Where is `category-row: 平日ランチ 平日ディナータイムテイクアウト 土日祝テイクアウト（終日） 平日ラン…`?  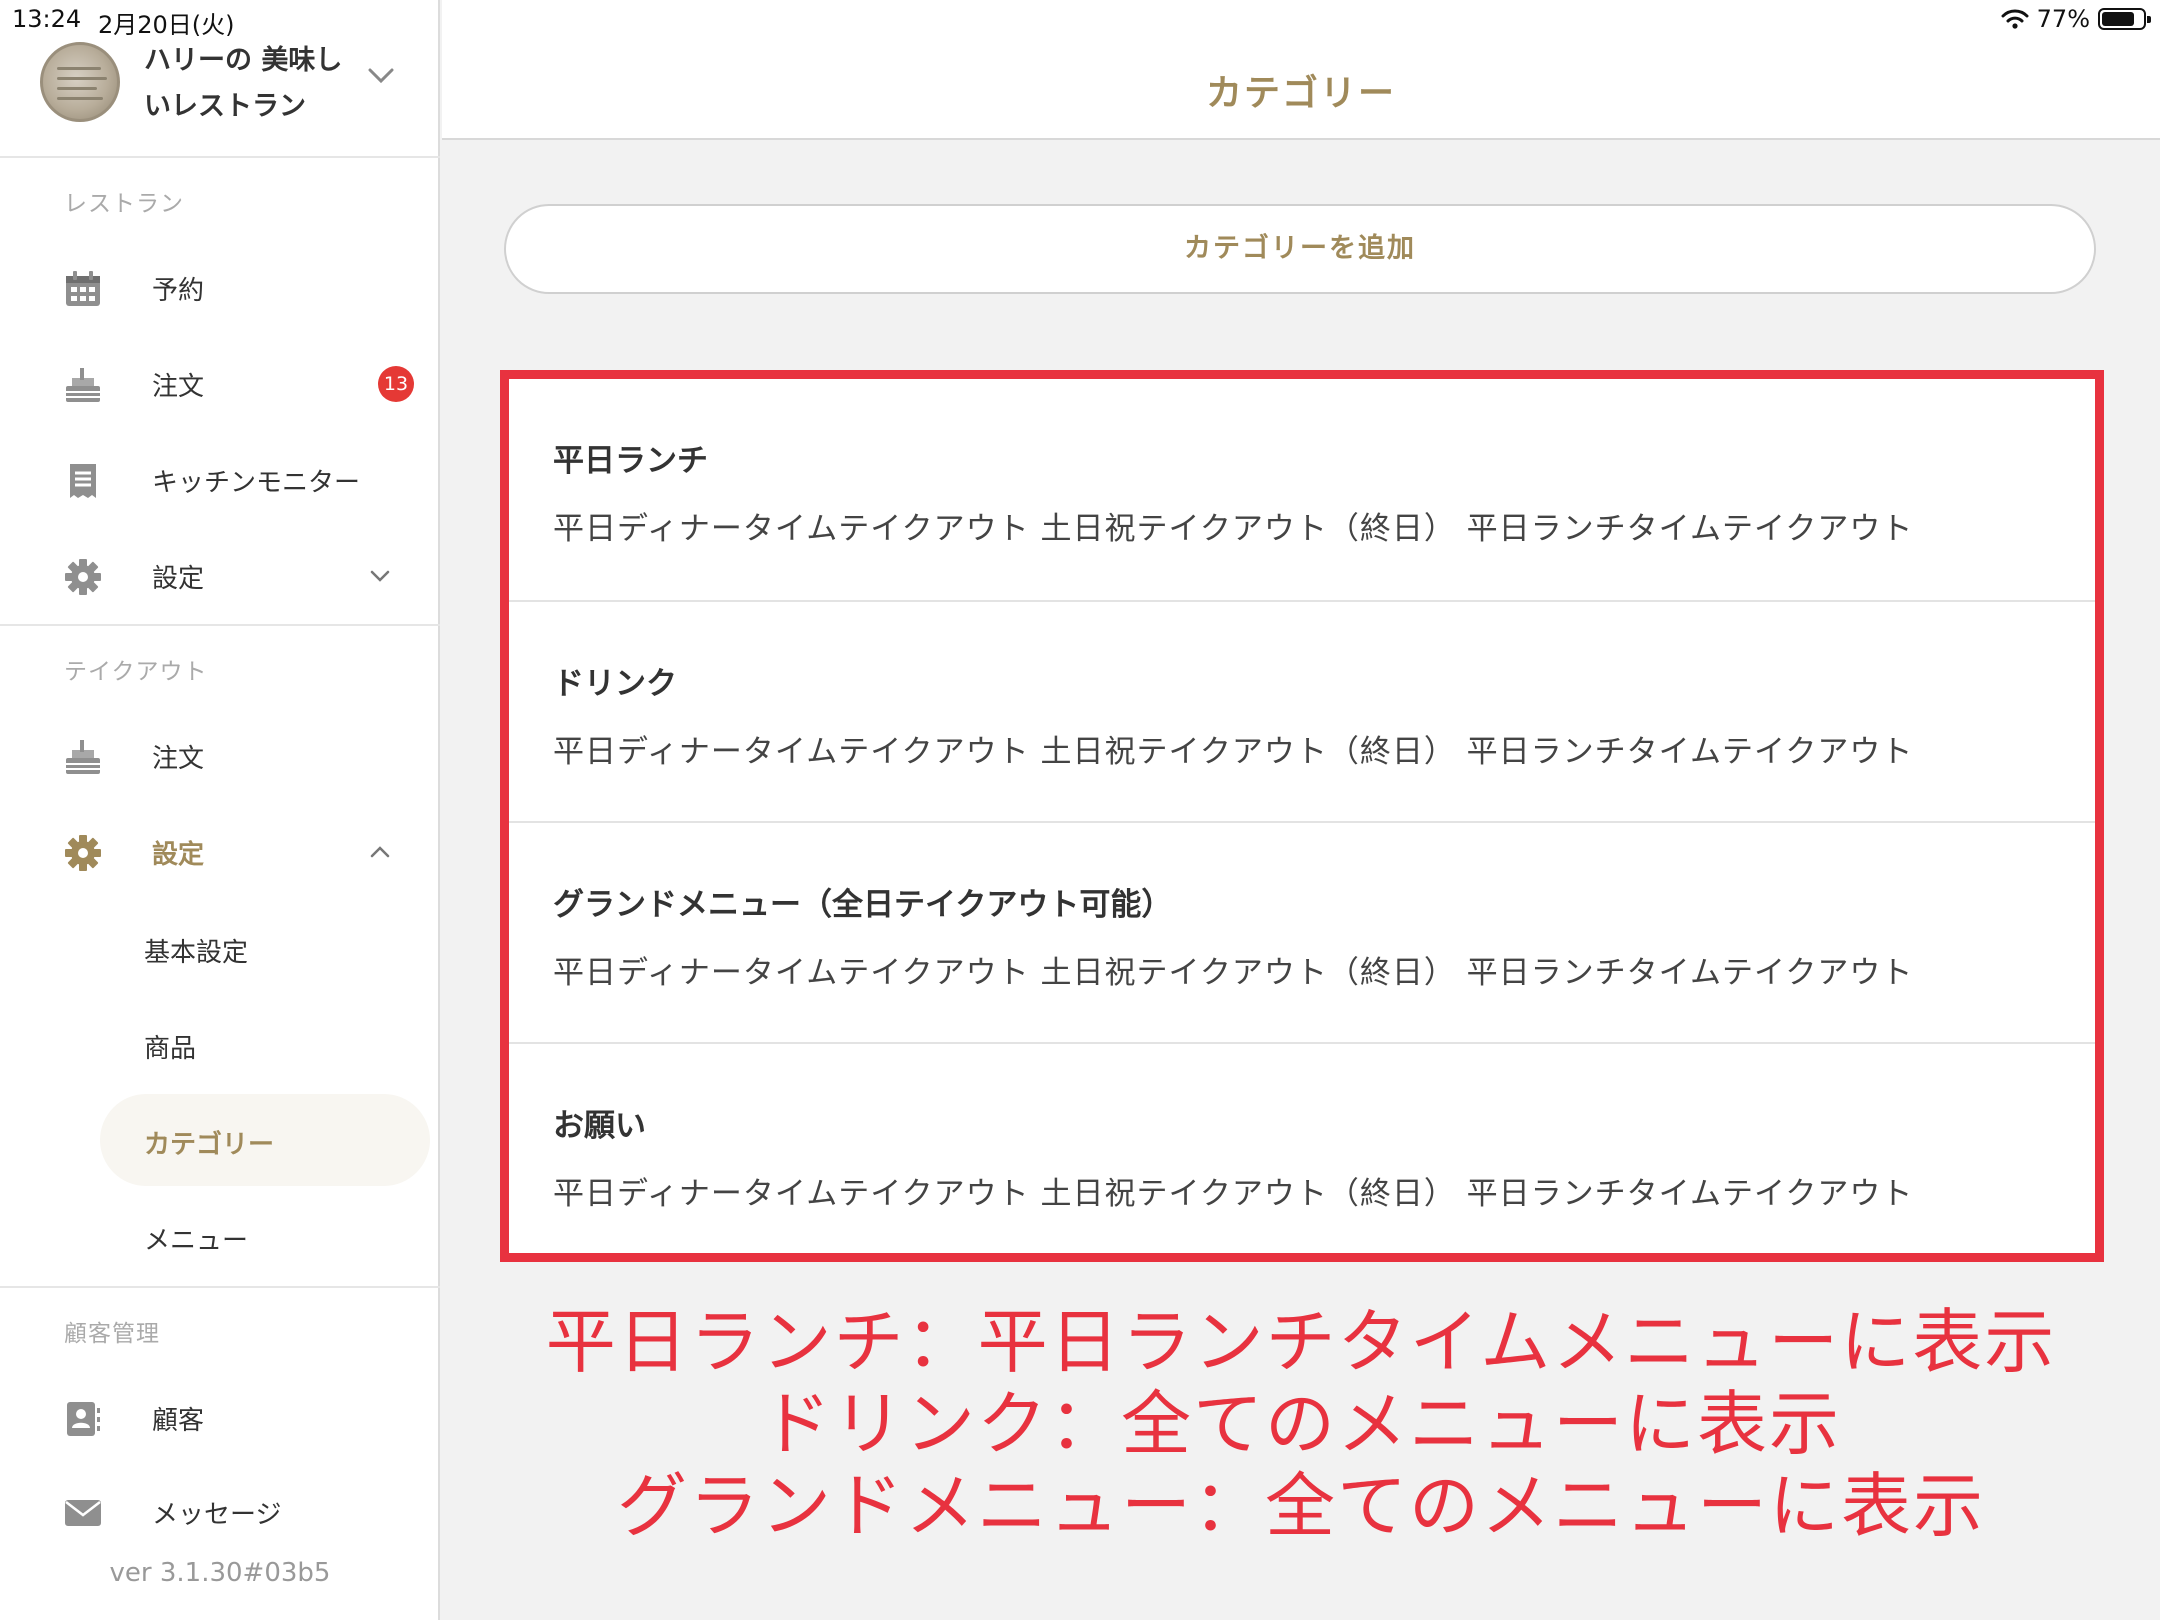
category-row: 平日ランチ 平日ディナータイムテイクアウト 土日祝テイクアウト（終日） 平日ラン… is located at coordinates (1302, 489).